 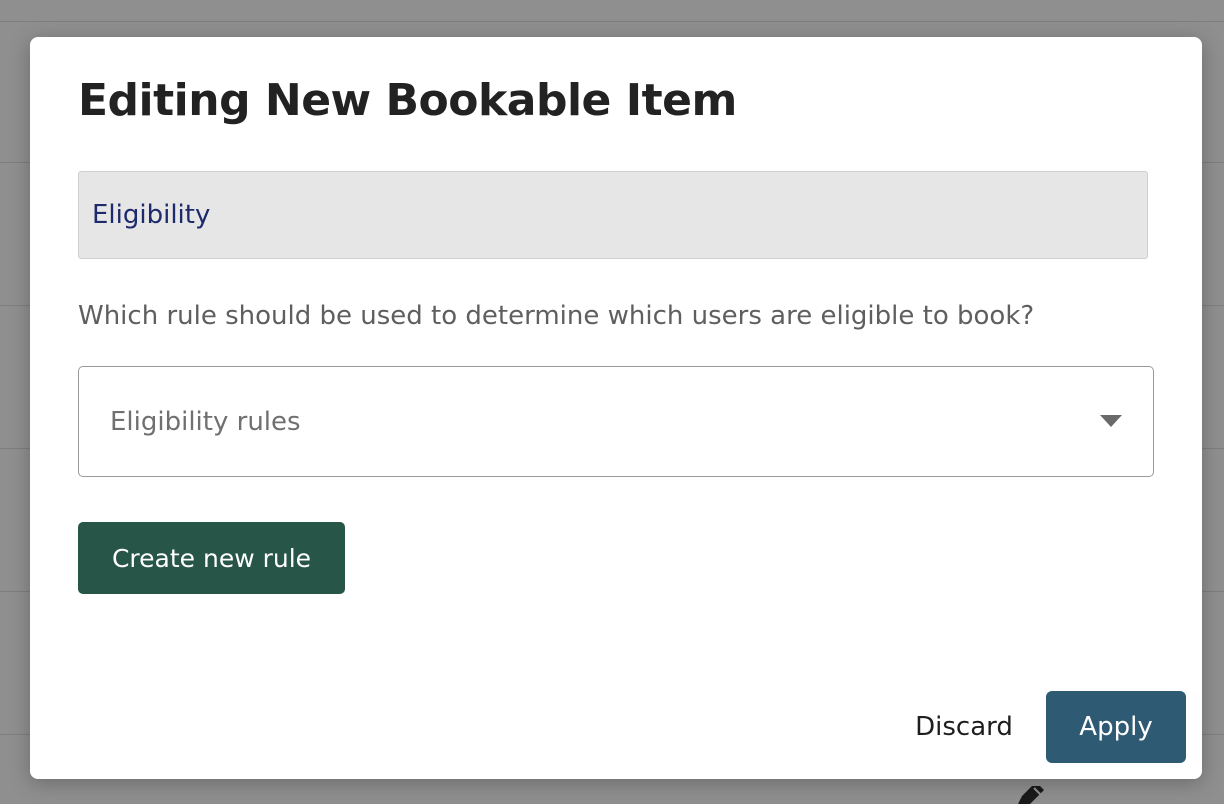 What do you see at coordinates (205, 422) in the screenshot?
I see `select-placeholder: Eligibility rules` at bounding box center [205, 422].